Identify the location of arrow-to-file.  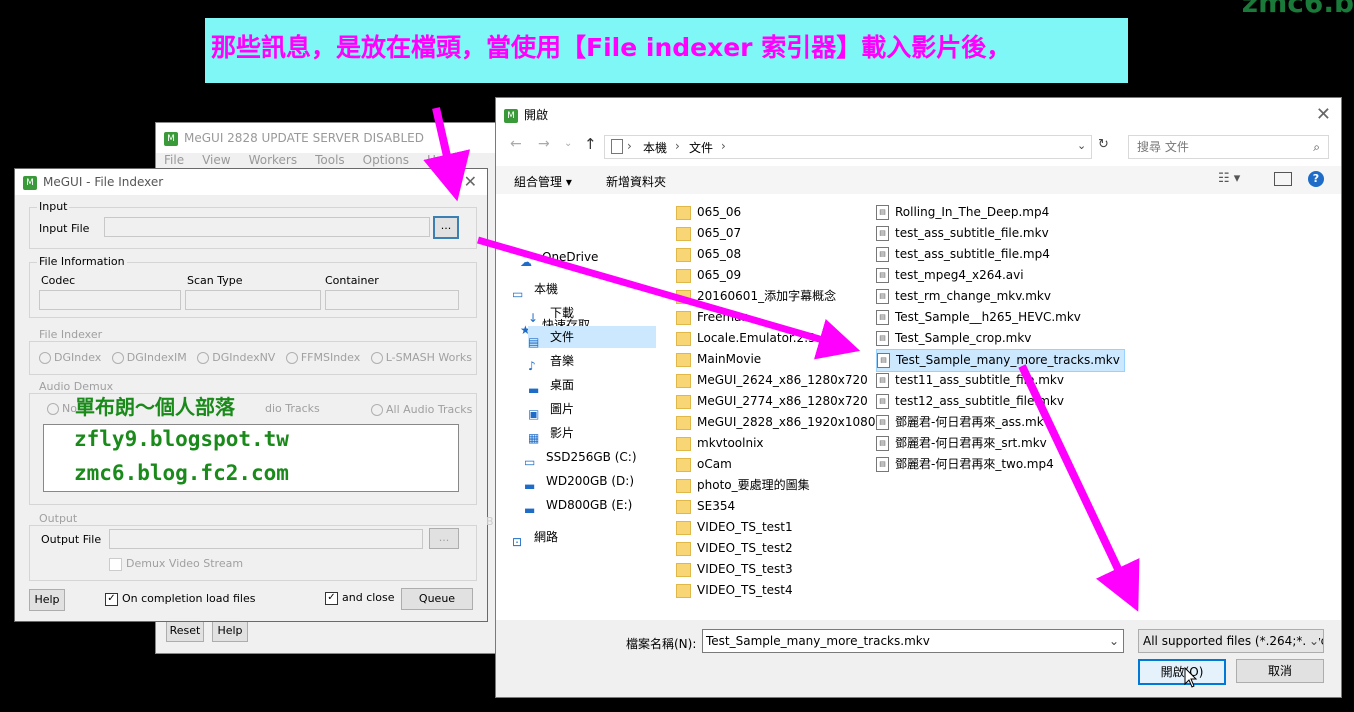
(669, 298).